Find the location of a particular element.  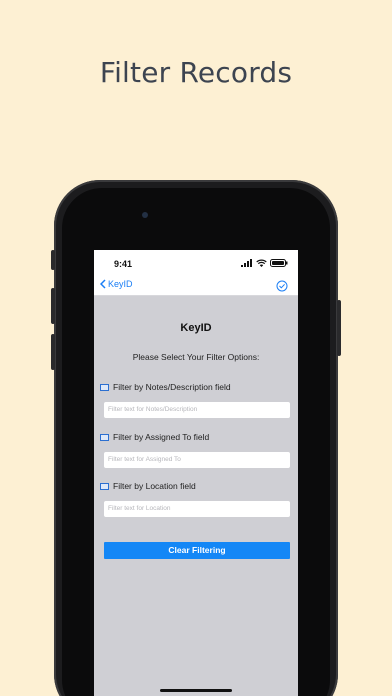

page-headline: Filter Records is located at coordinates (196, 72).